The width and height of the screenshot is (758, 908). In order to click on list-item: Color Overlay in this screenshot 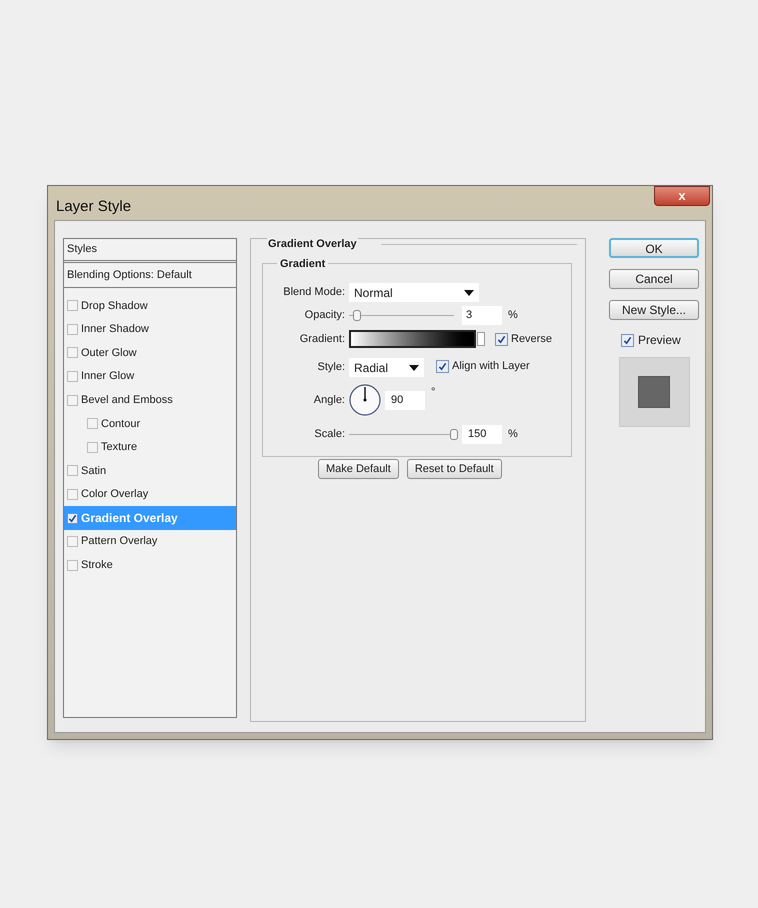, I will do `click(150, 494)`.